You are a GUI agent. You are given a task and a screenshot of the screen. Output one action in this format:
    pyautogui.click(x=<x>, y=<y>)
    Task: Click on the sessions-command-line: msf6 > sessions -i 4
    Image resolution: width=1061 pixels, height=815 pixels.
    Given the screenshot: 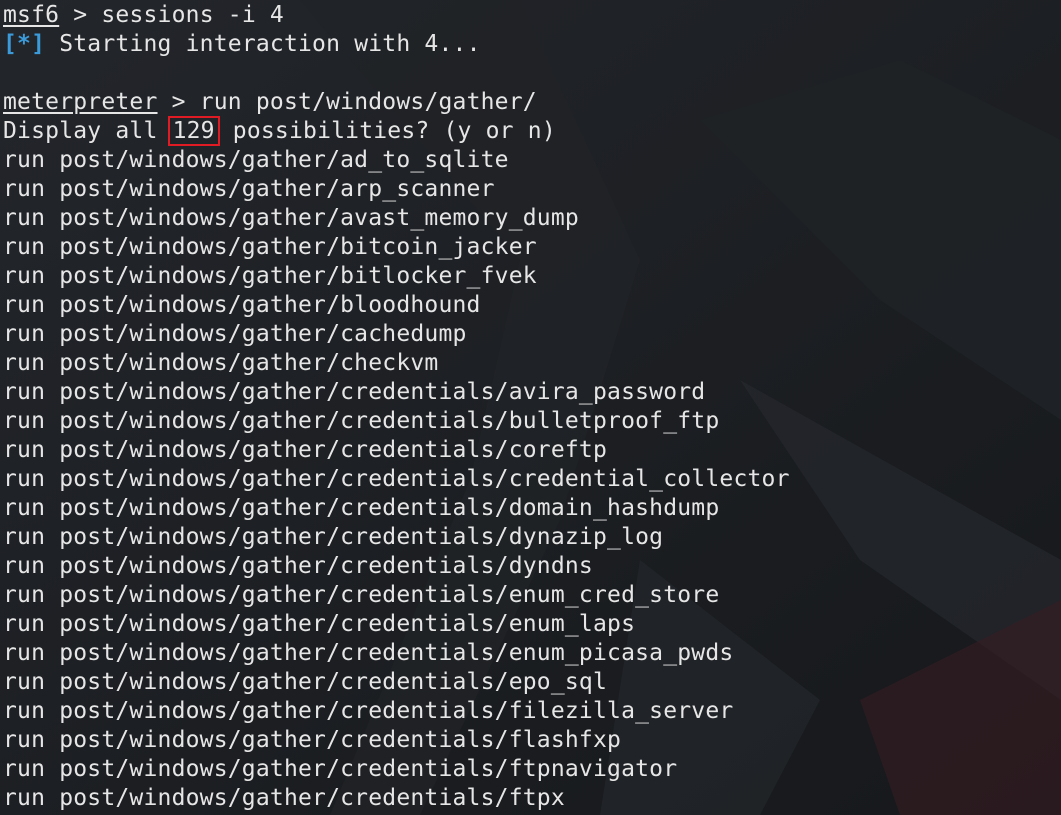 What is the action you would take?
    pyautogui.click(x=532, y=15)
    